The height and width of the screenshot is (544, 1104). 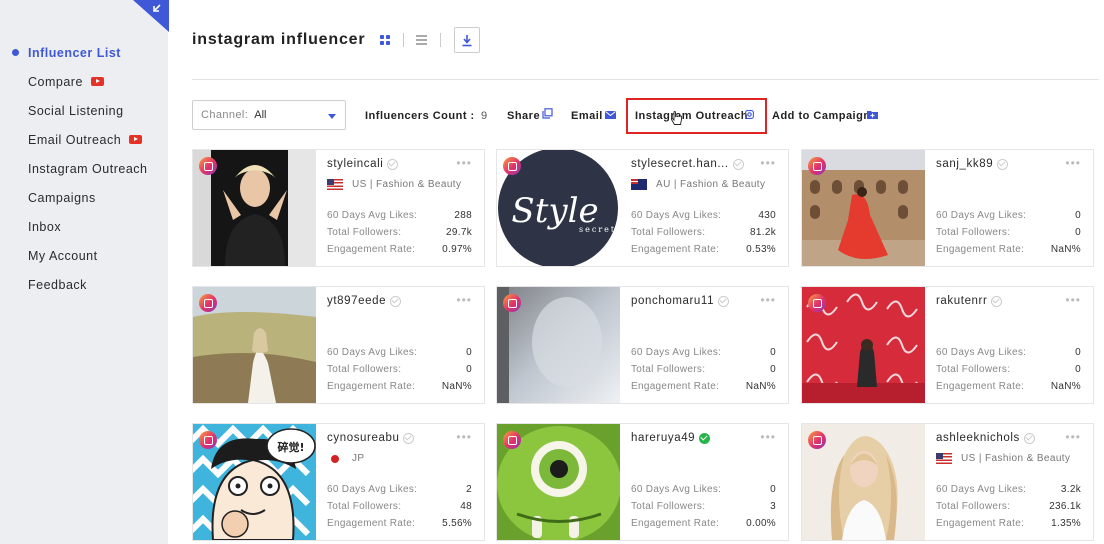 I want to click on instagram-outreach-button: Instagram Outreach, so click(x=691, y=116).